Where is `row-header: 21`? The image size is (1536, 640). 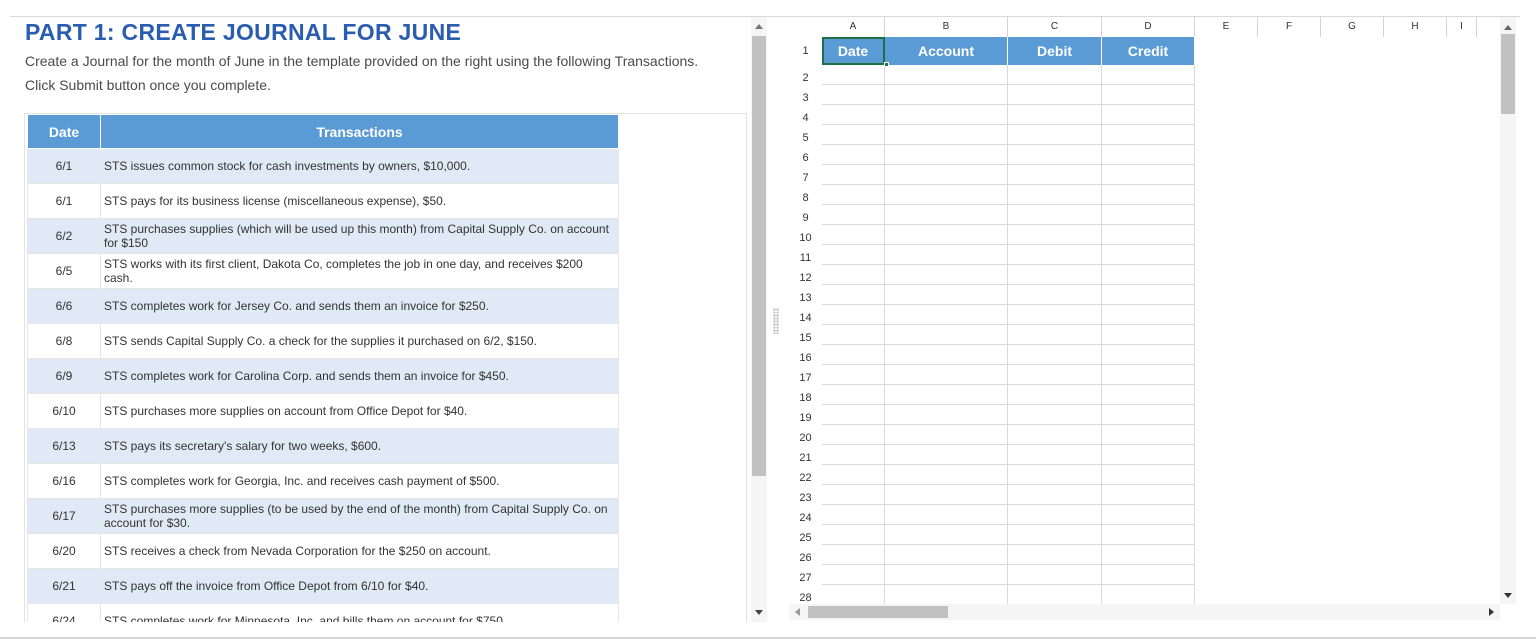
row-header: 21 is located at coordinates (805, 455).